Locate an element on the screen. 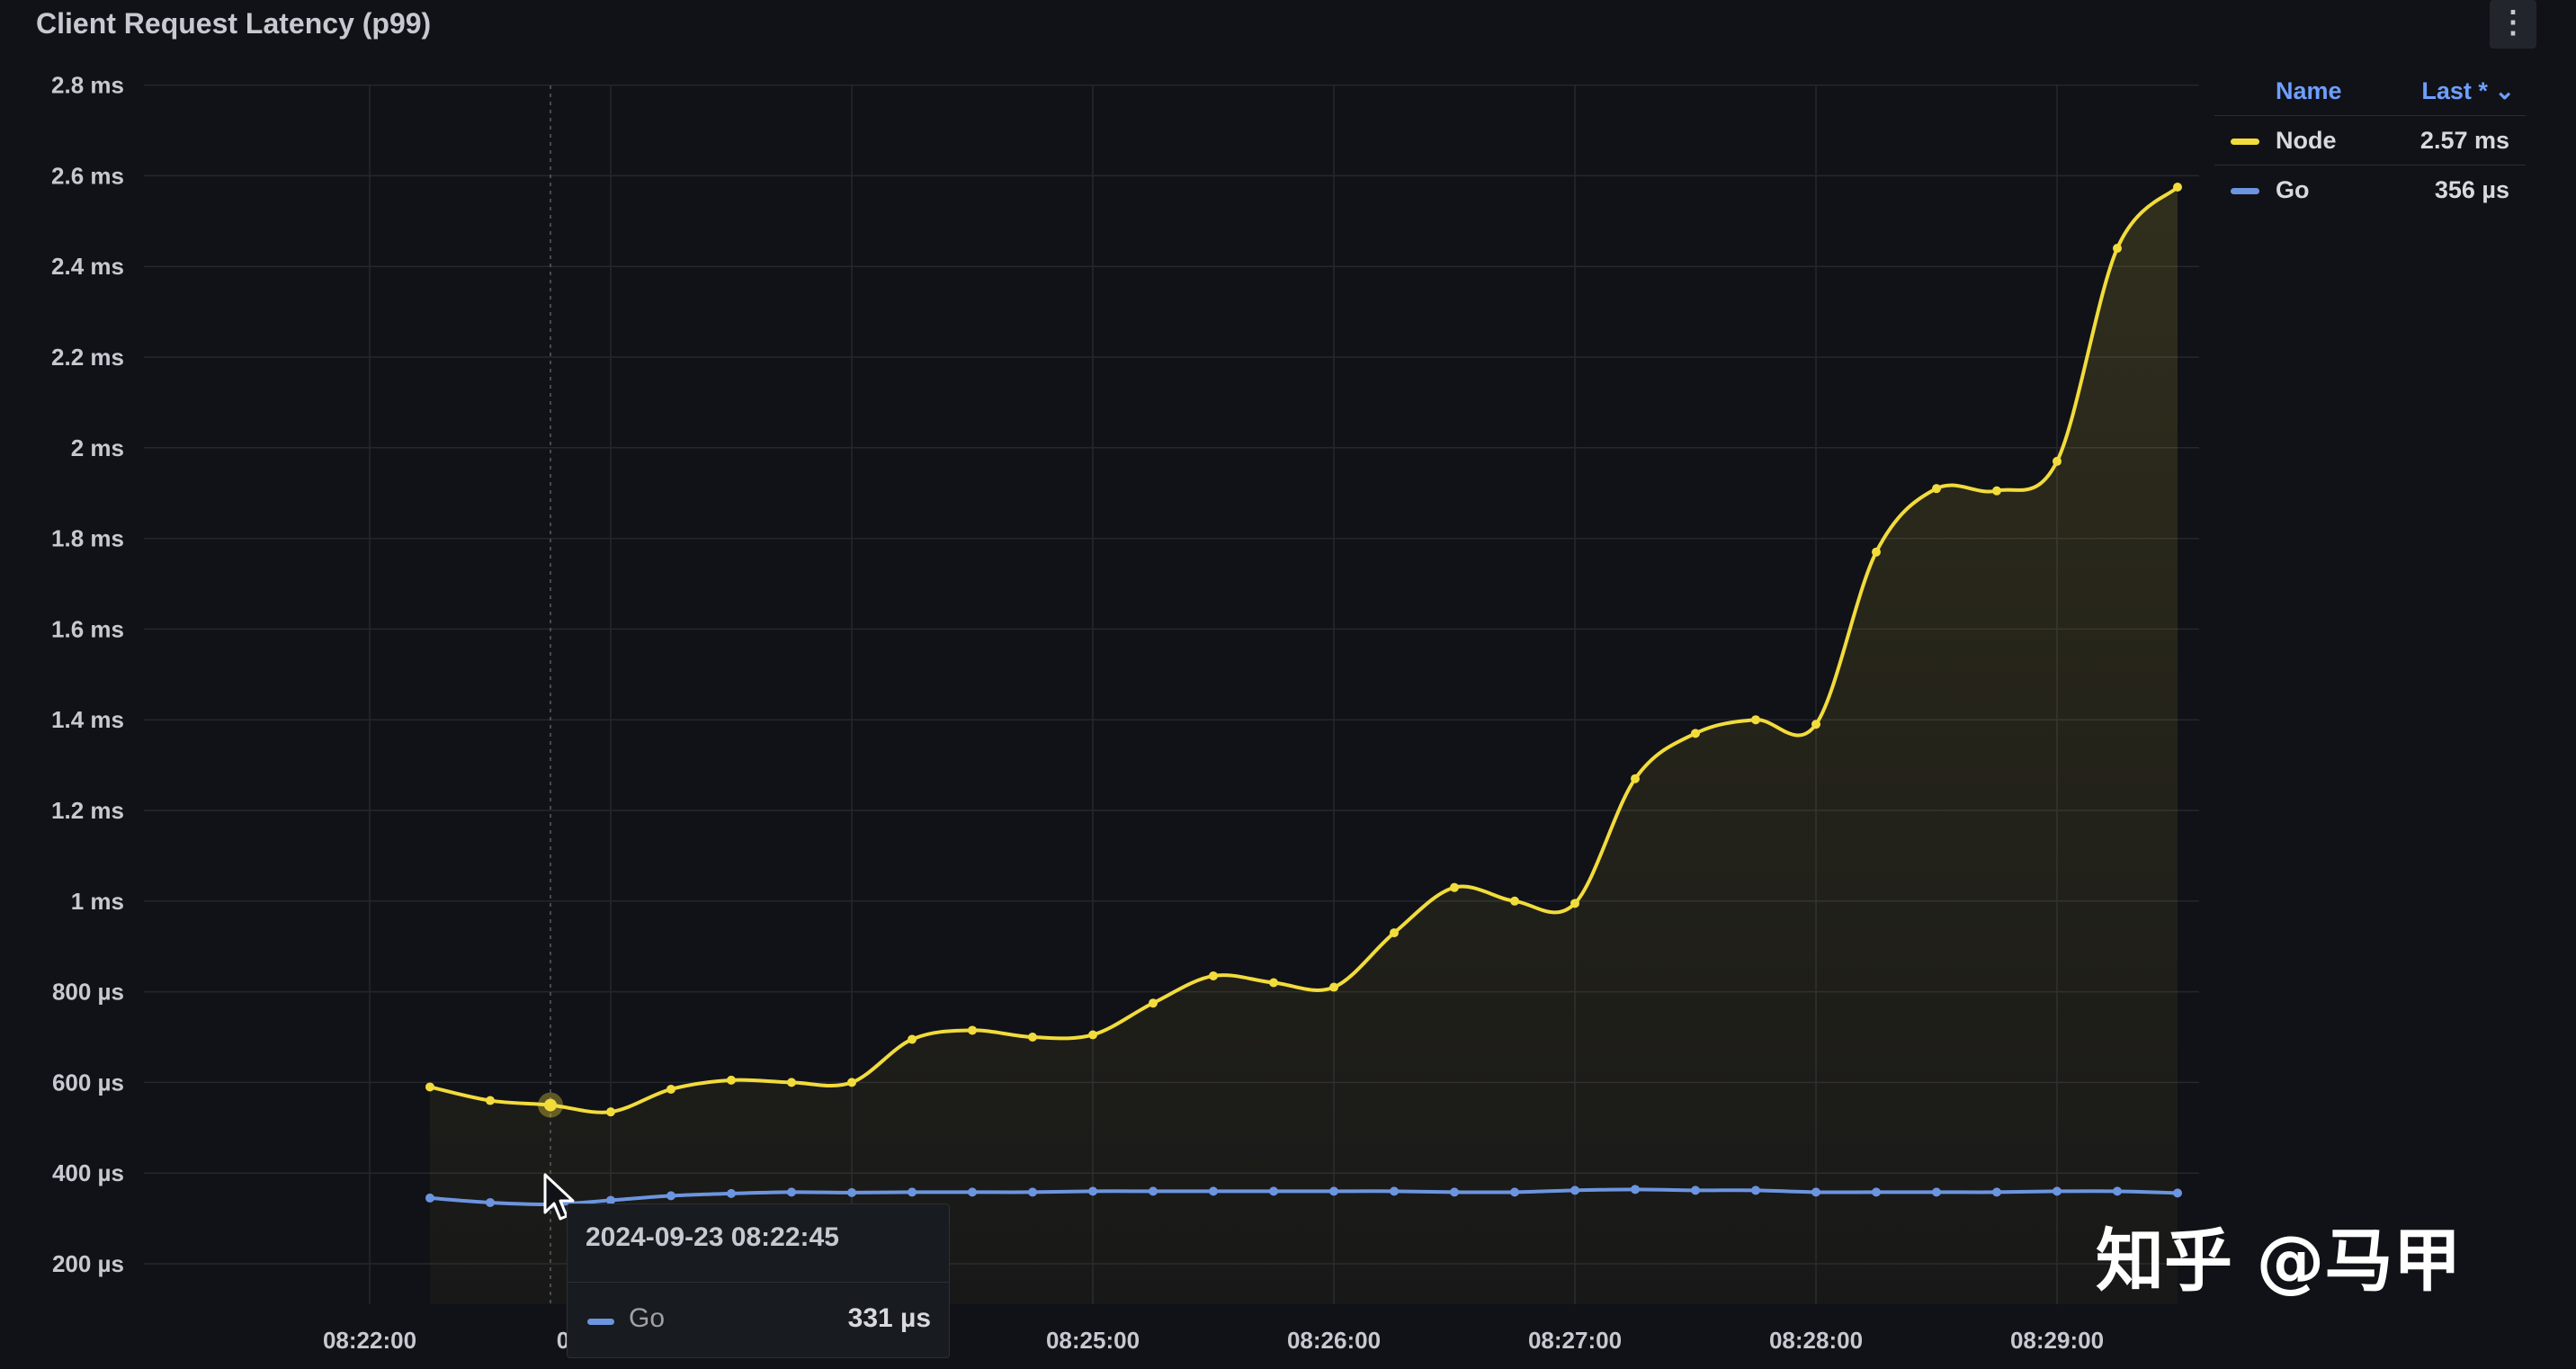 This screenshot has height=1369, width=2576. legend-col-last-sort: Last * ⌄ is located at coordinates (2468, 91).